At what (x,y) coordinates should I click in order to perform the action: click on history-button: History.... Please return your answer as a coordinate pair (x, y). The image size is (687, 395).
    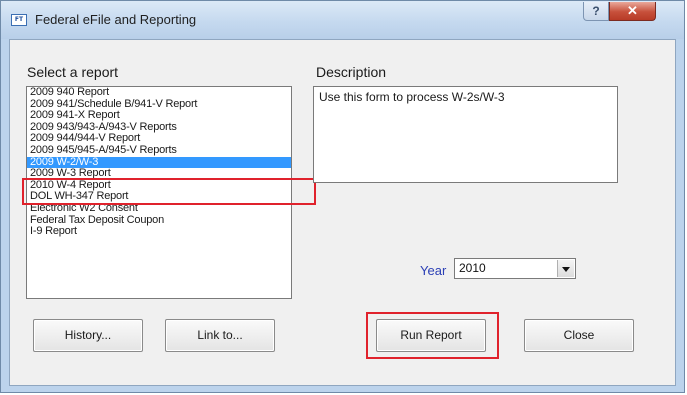
    Looking at the image, I should click on (88, 335).